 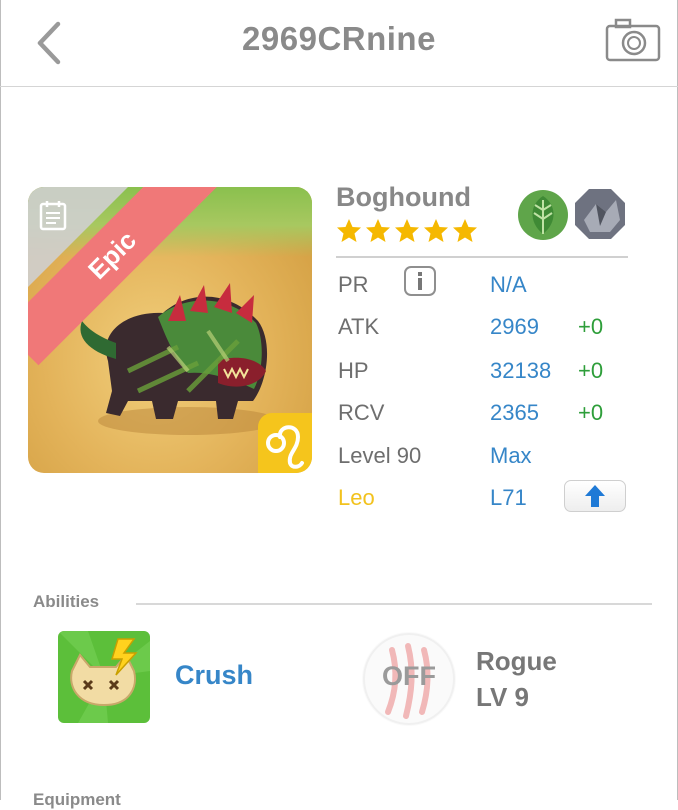 I want to click on stat-row-rcv: RCV 2365 +0, so click(x=488, y=418).